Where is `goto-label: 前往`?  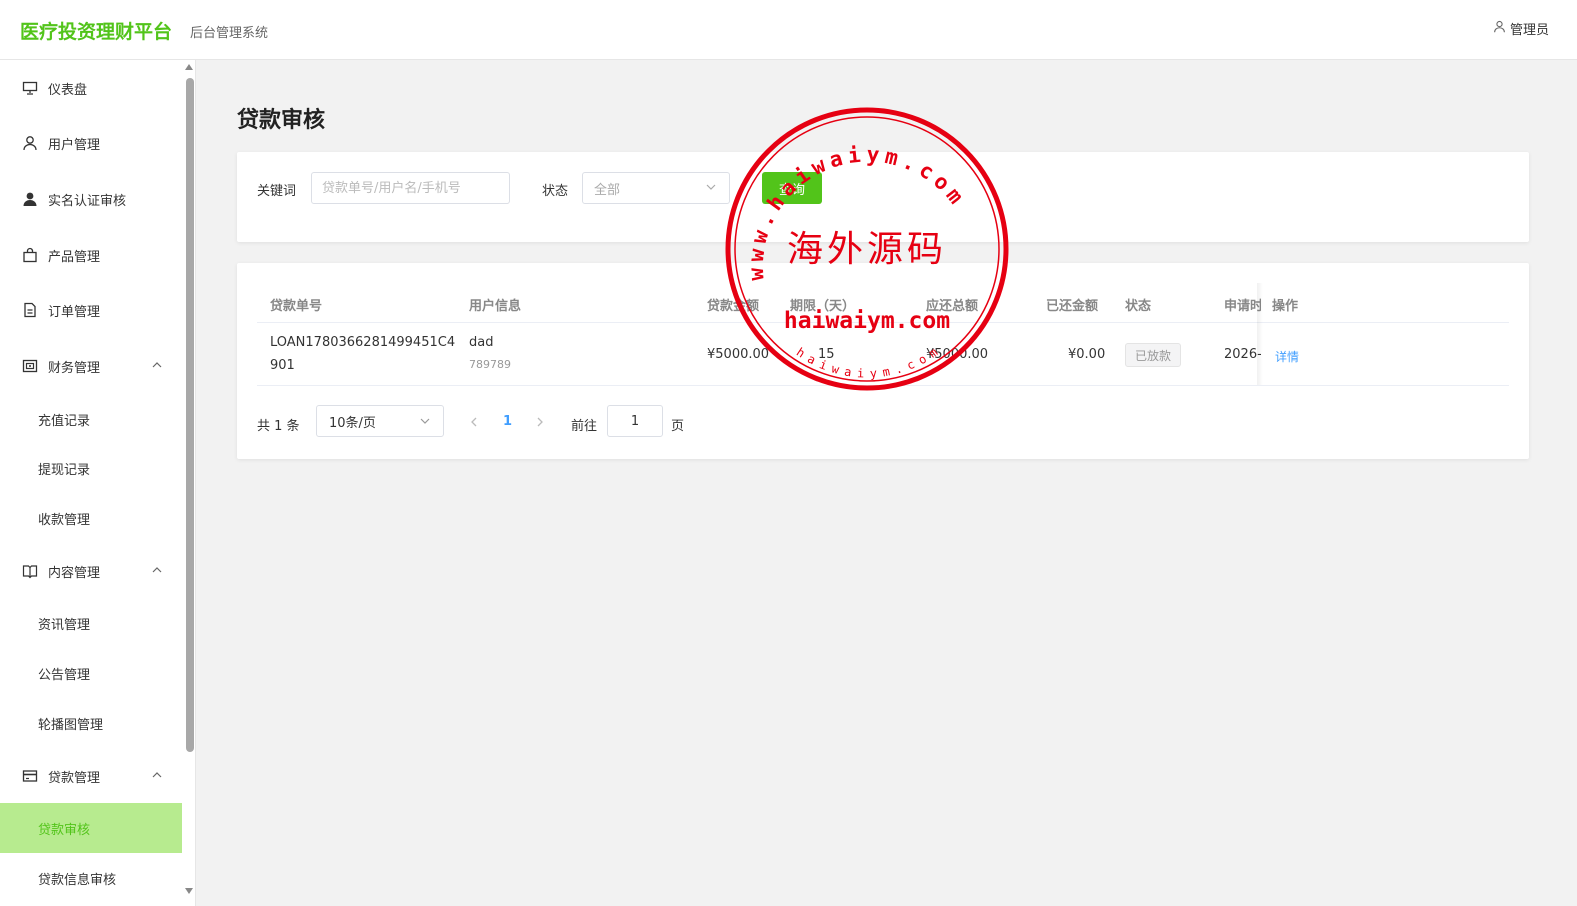 goto-label: 前往 is located at coordinates (584, 426).